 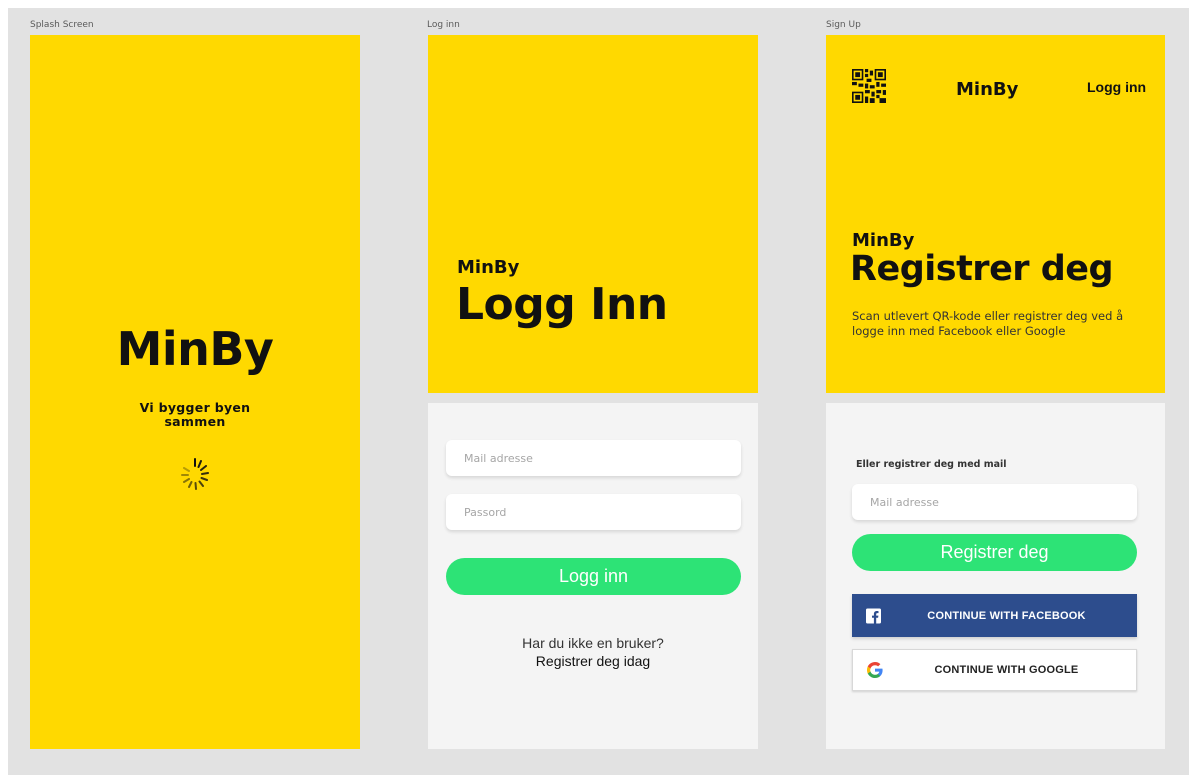 I want to click on login-brand: MinBy, so click(x=488, y=267).